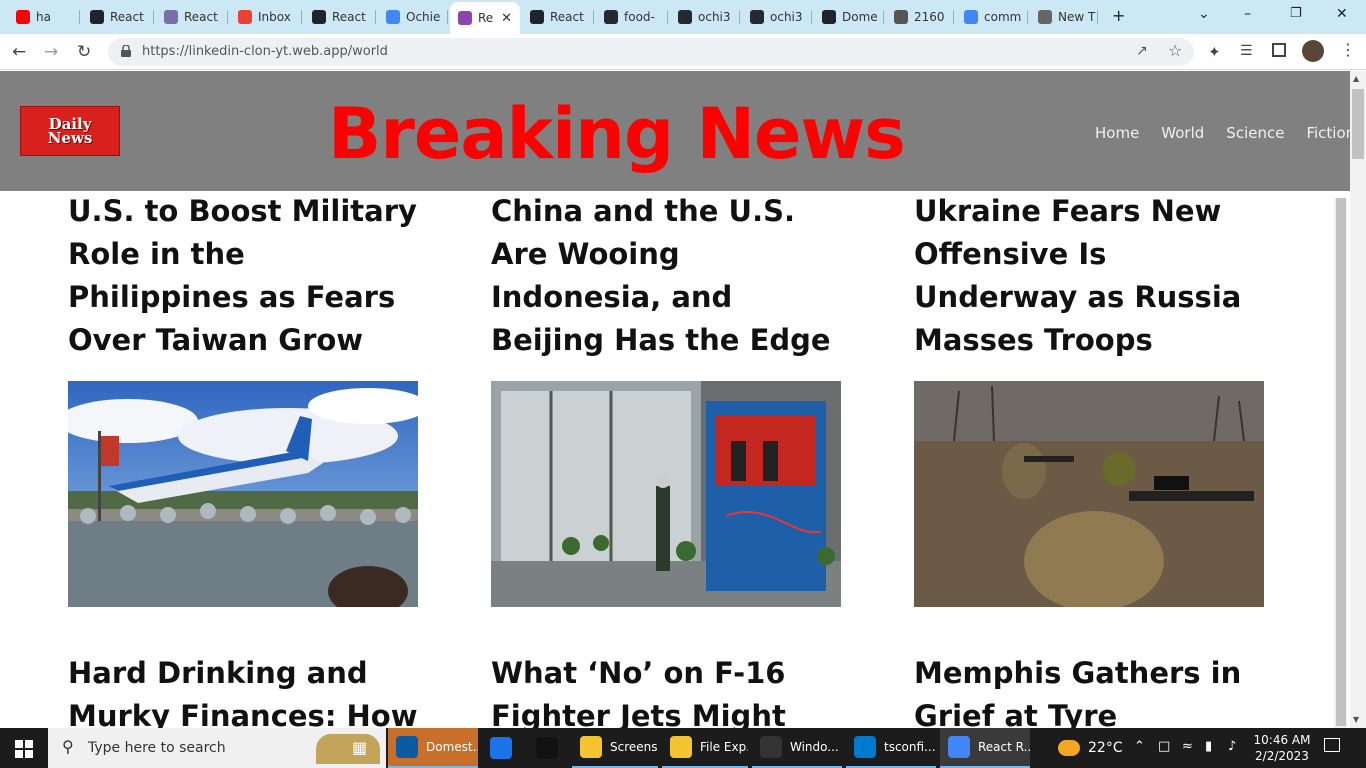 Image resolution: width=1366 pixels, height=768 pixels. I want to click on tab-search-chevron-icon: ⌄, so click(1204, 14).